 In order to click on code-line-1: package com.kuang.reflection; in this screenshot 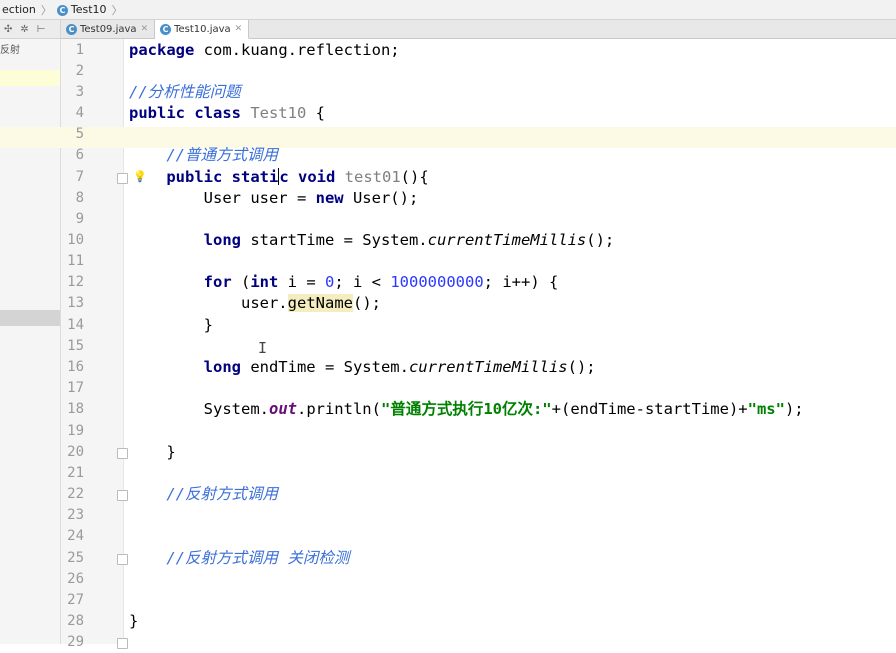, I will do `click(264, 50)`.